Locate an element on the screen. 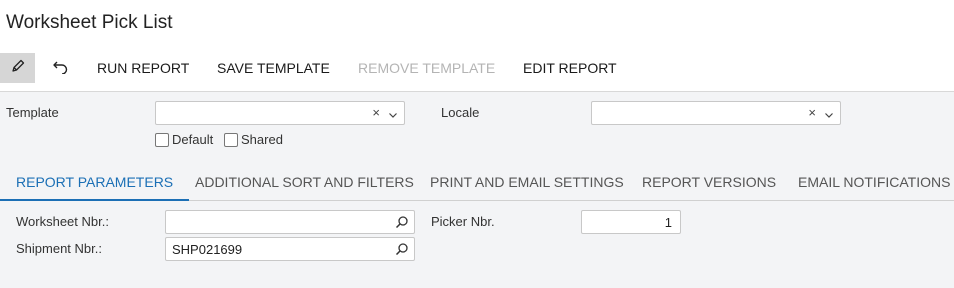  pencil-icon is located at coordinates (18, 68).